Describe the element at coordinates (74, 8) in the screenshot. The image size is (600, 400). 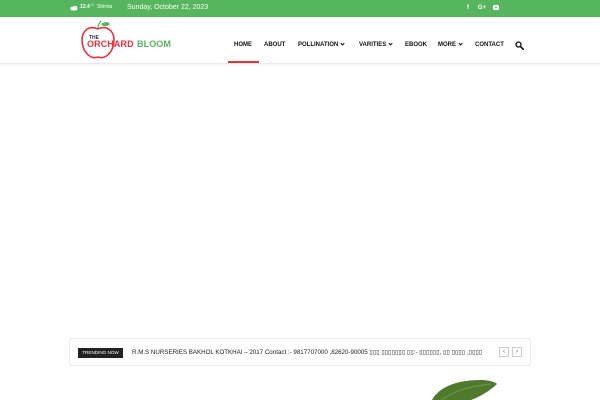
I see `cloud-icon` at that location.